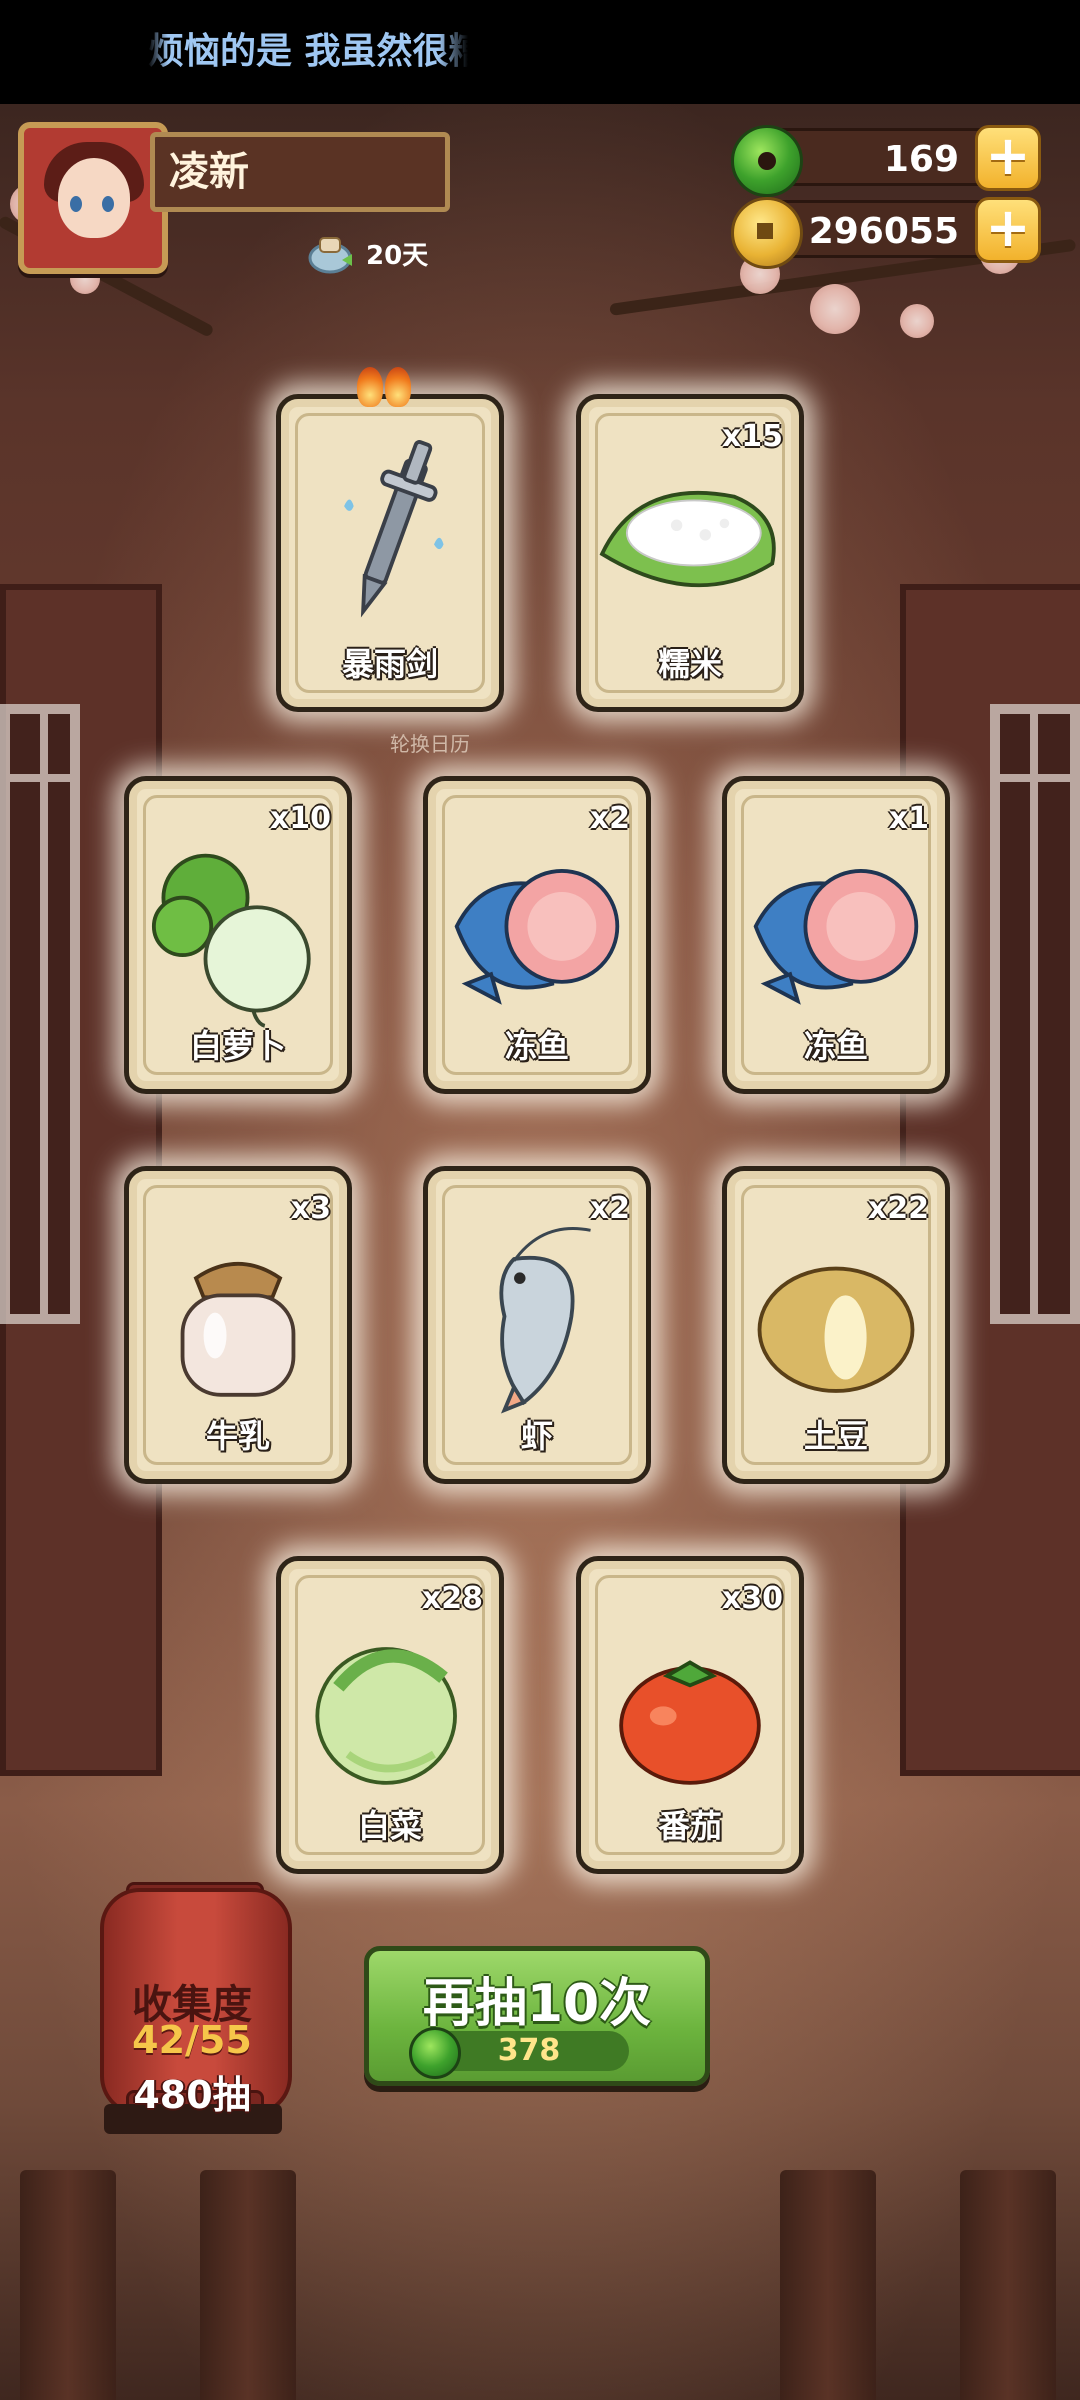 This screenshot has width=1080, height=2400. What do you see at coordinates (836, 935) in the screenshot?
I see `card-fish: x1 冻鱼` at bounding box center [836, 935].